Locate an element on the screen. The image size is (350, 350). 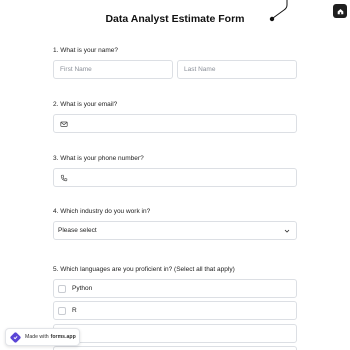
last-name-field: Last Name is located at coordinates (237, 69).